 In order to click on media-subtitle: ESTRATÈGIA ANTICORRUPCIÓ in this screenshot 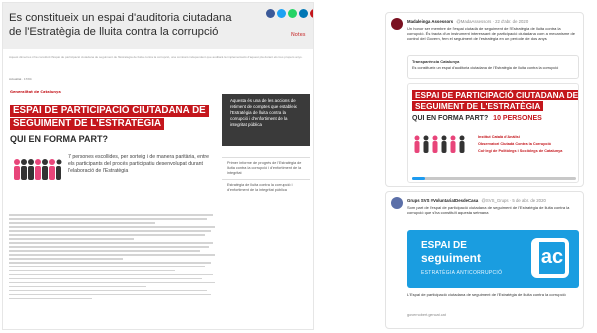, I will do `click(462, 273)`.